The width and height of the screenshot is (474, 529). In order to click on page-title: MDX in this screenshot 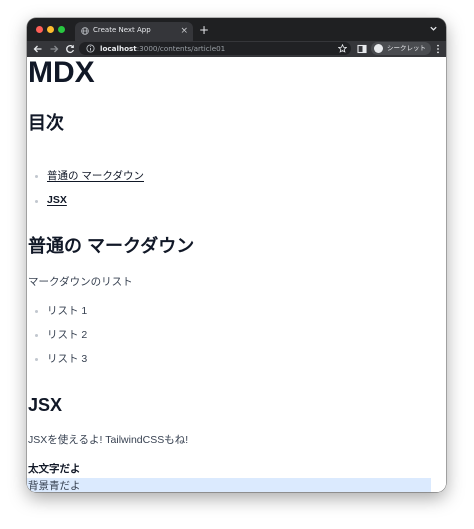, I will do `click(61, 72)`.